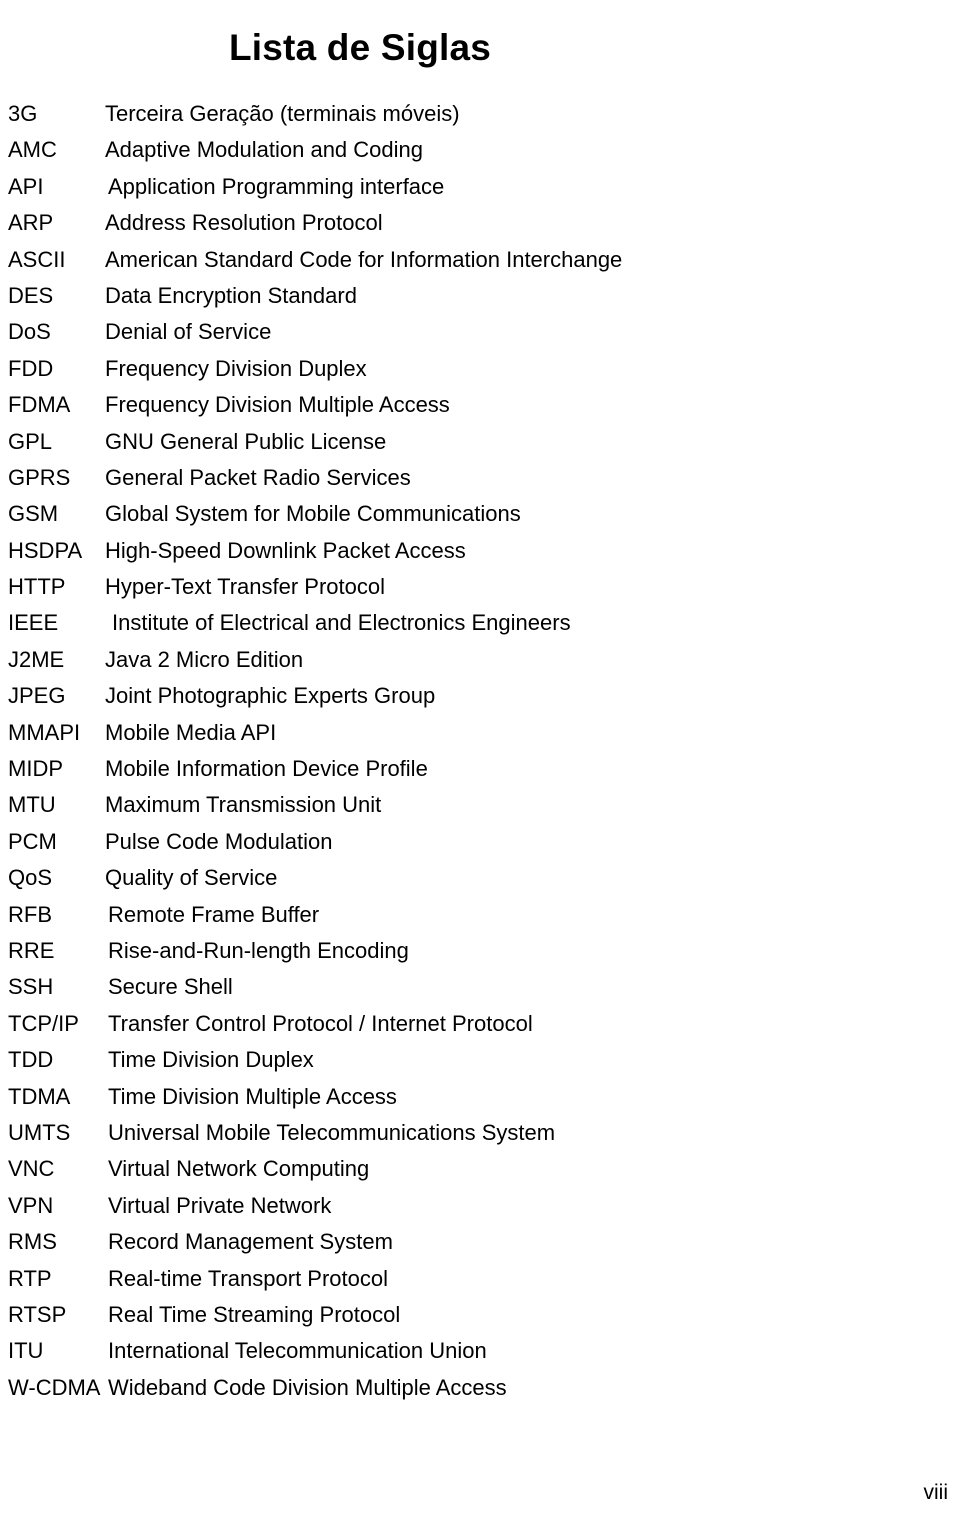  What do you see at coordinates (282, 113) in the screenshot?
I see `acronym-definition: Terceira Geração (terminais móveis)` at bounding box center [282, 113].